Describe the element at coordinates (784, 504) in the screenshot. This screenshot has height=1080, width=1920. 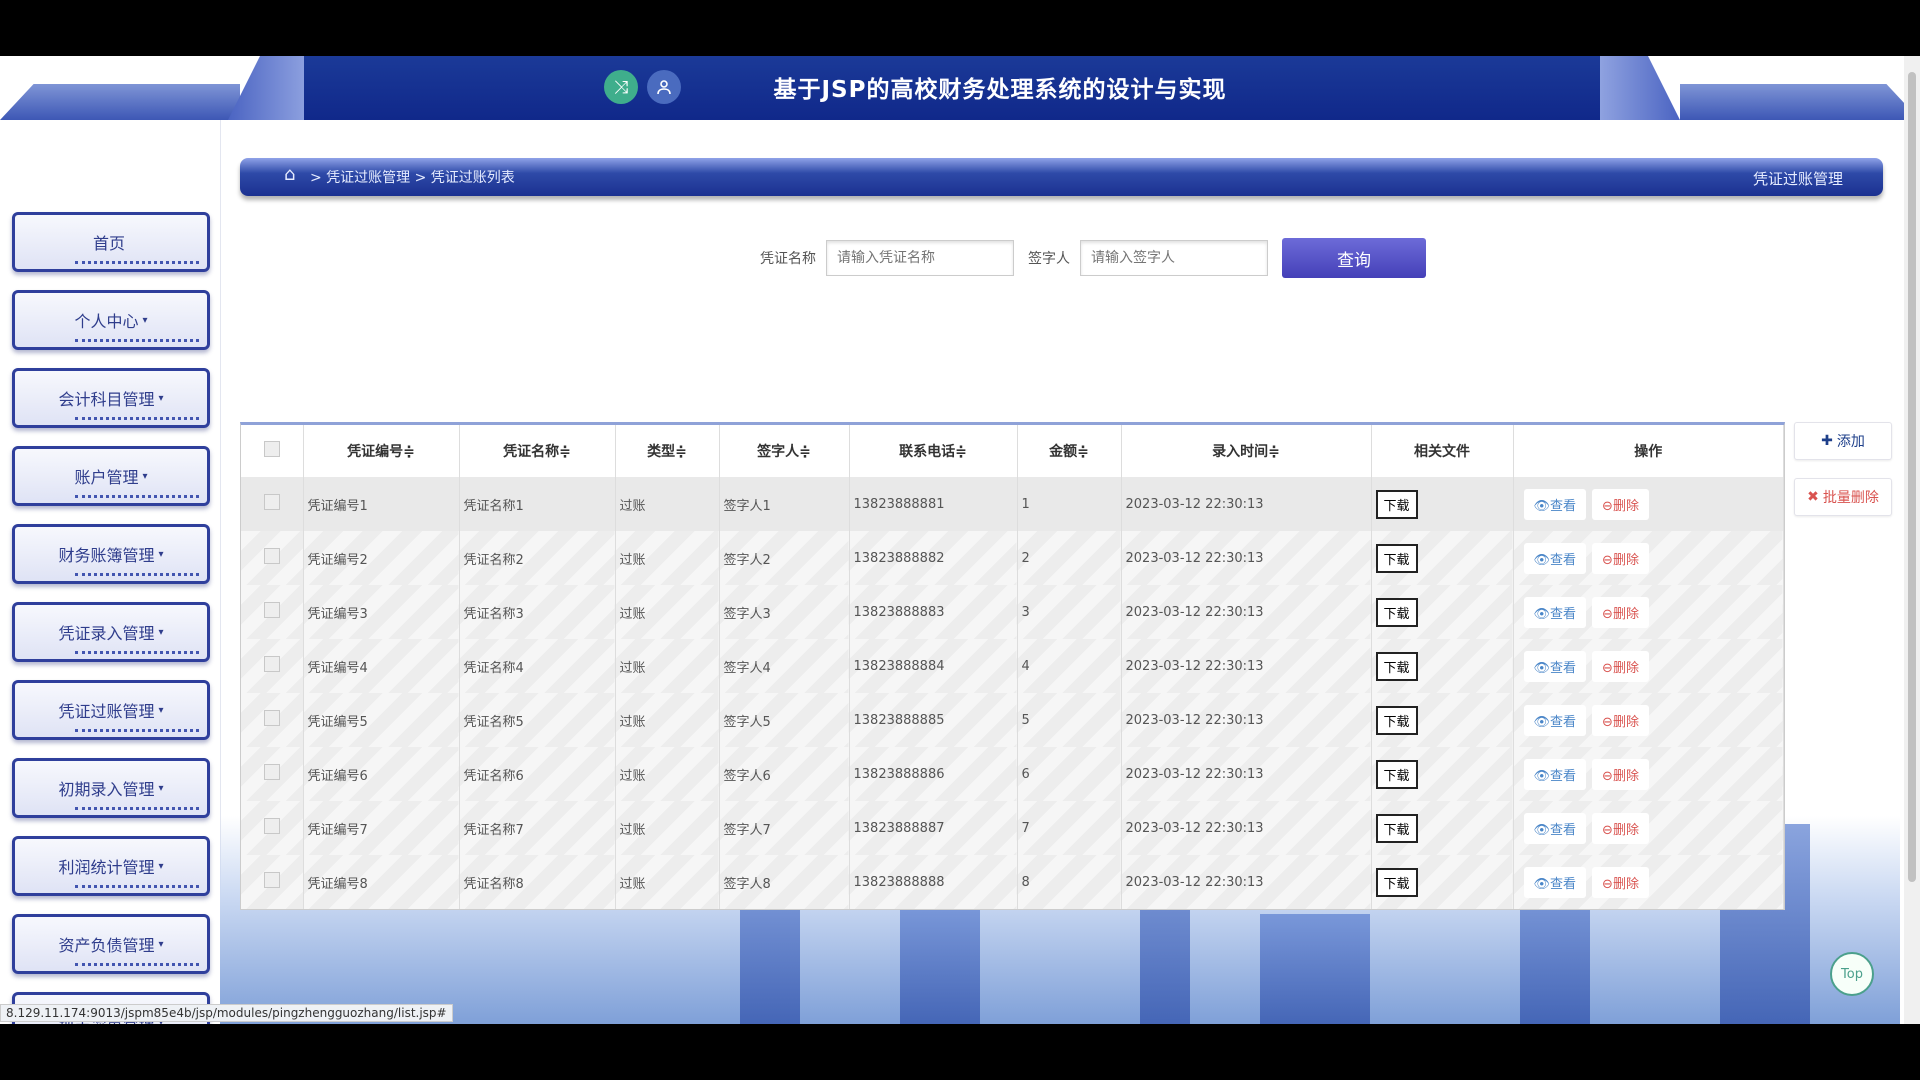
I see `cell-signer: 签字人1` at that location.